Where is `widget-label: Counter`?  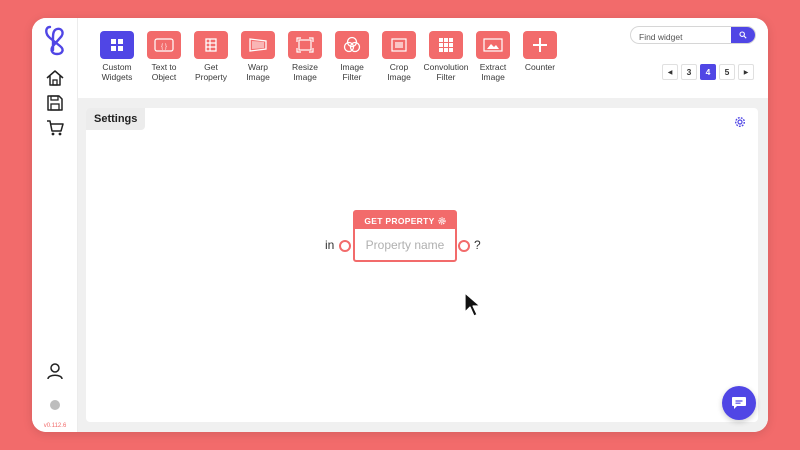
widget-label: Counter is located at coordinates (540, 67).